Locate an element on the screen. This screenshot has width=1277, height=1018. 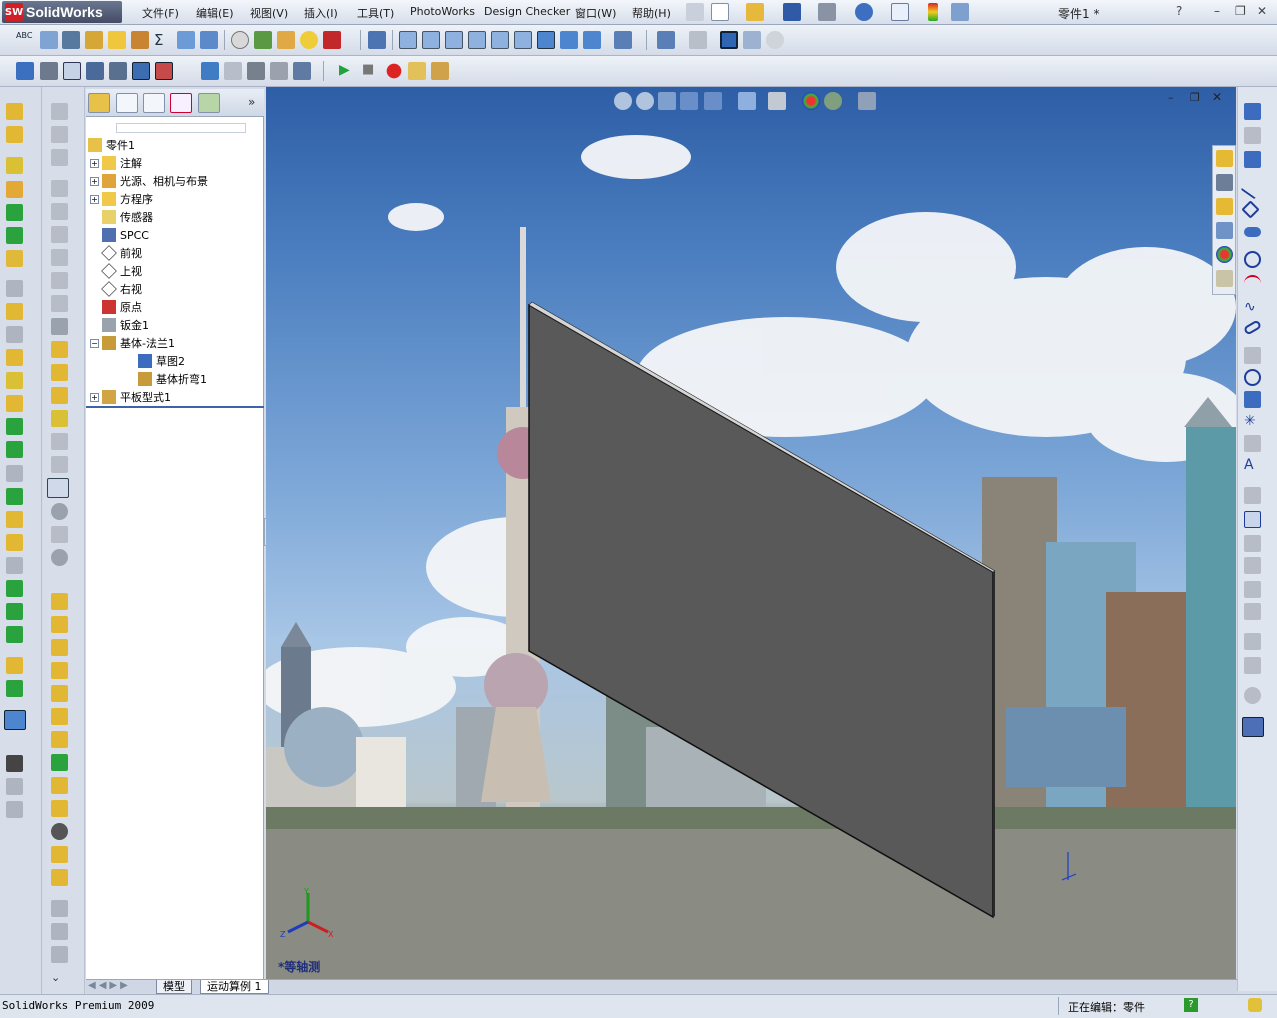
help-icon: ? is located at coordinates (1179, 11).